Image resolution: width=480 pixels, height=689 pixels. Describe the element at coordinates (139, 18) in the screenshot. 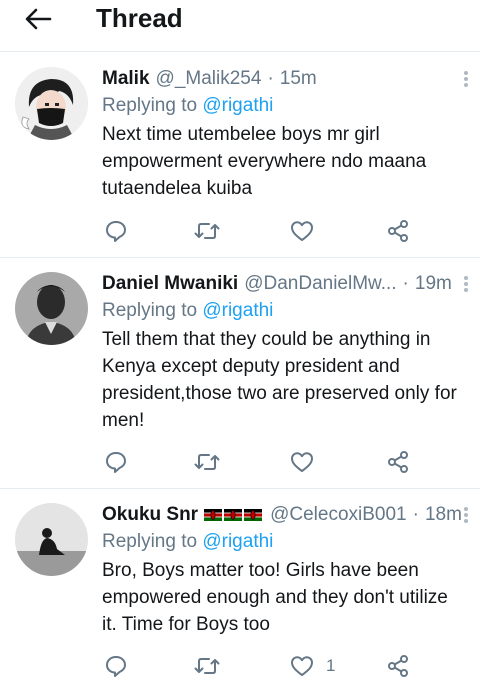

I see `page-title: Thread` at that location.